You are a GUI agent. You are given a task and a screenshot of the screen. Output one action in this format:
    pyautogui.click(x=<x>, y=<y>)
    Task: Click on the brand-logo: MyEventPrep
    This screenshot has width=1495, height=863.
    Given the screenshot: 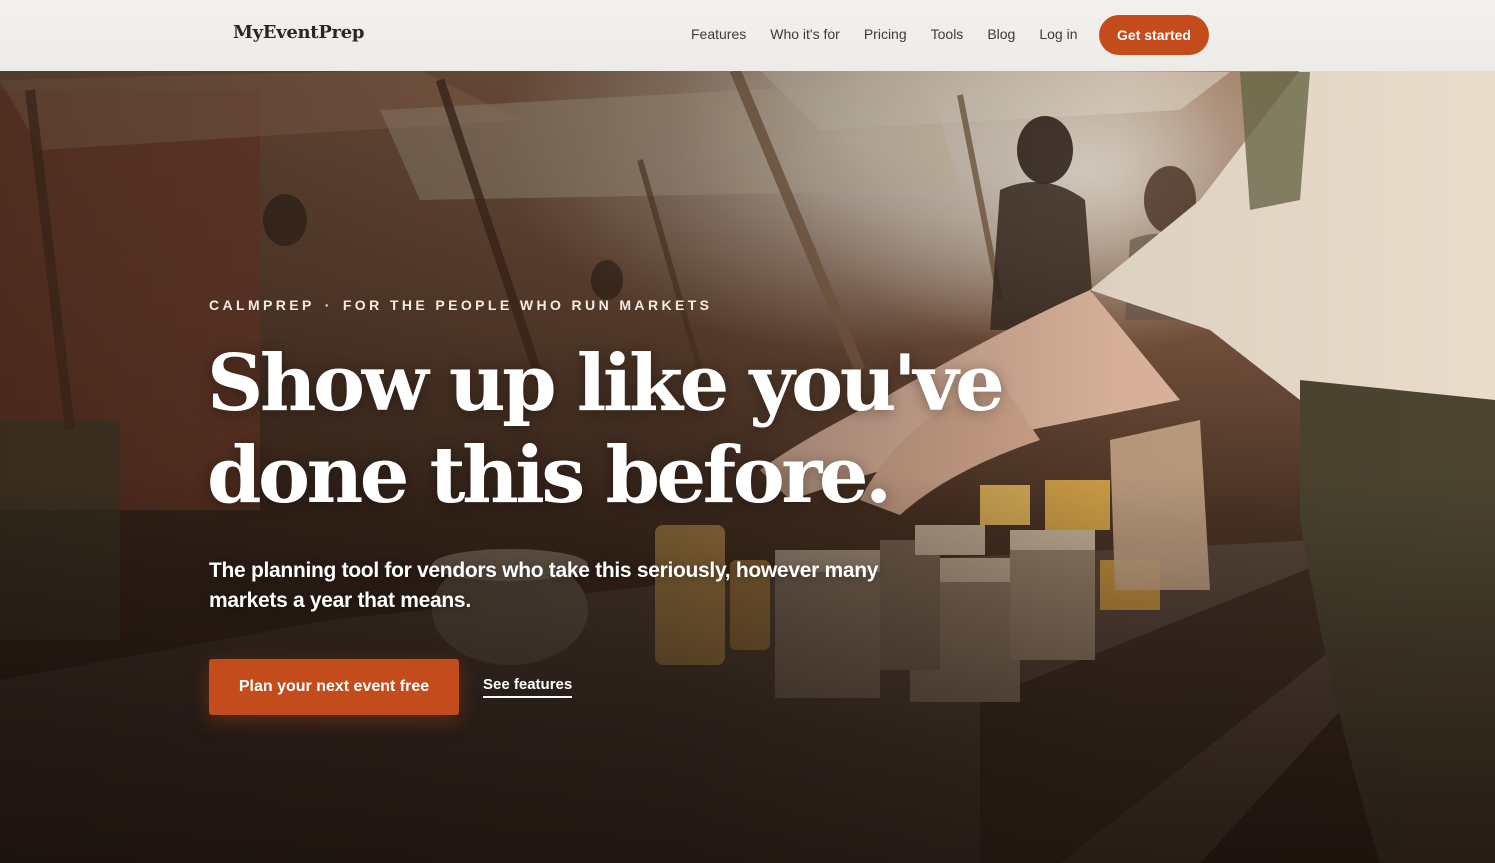 What is the action you would take?
    pyautogui.click(x=298, y=32)
    